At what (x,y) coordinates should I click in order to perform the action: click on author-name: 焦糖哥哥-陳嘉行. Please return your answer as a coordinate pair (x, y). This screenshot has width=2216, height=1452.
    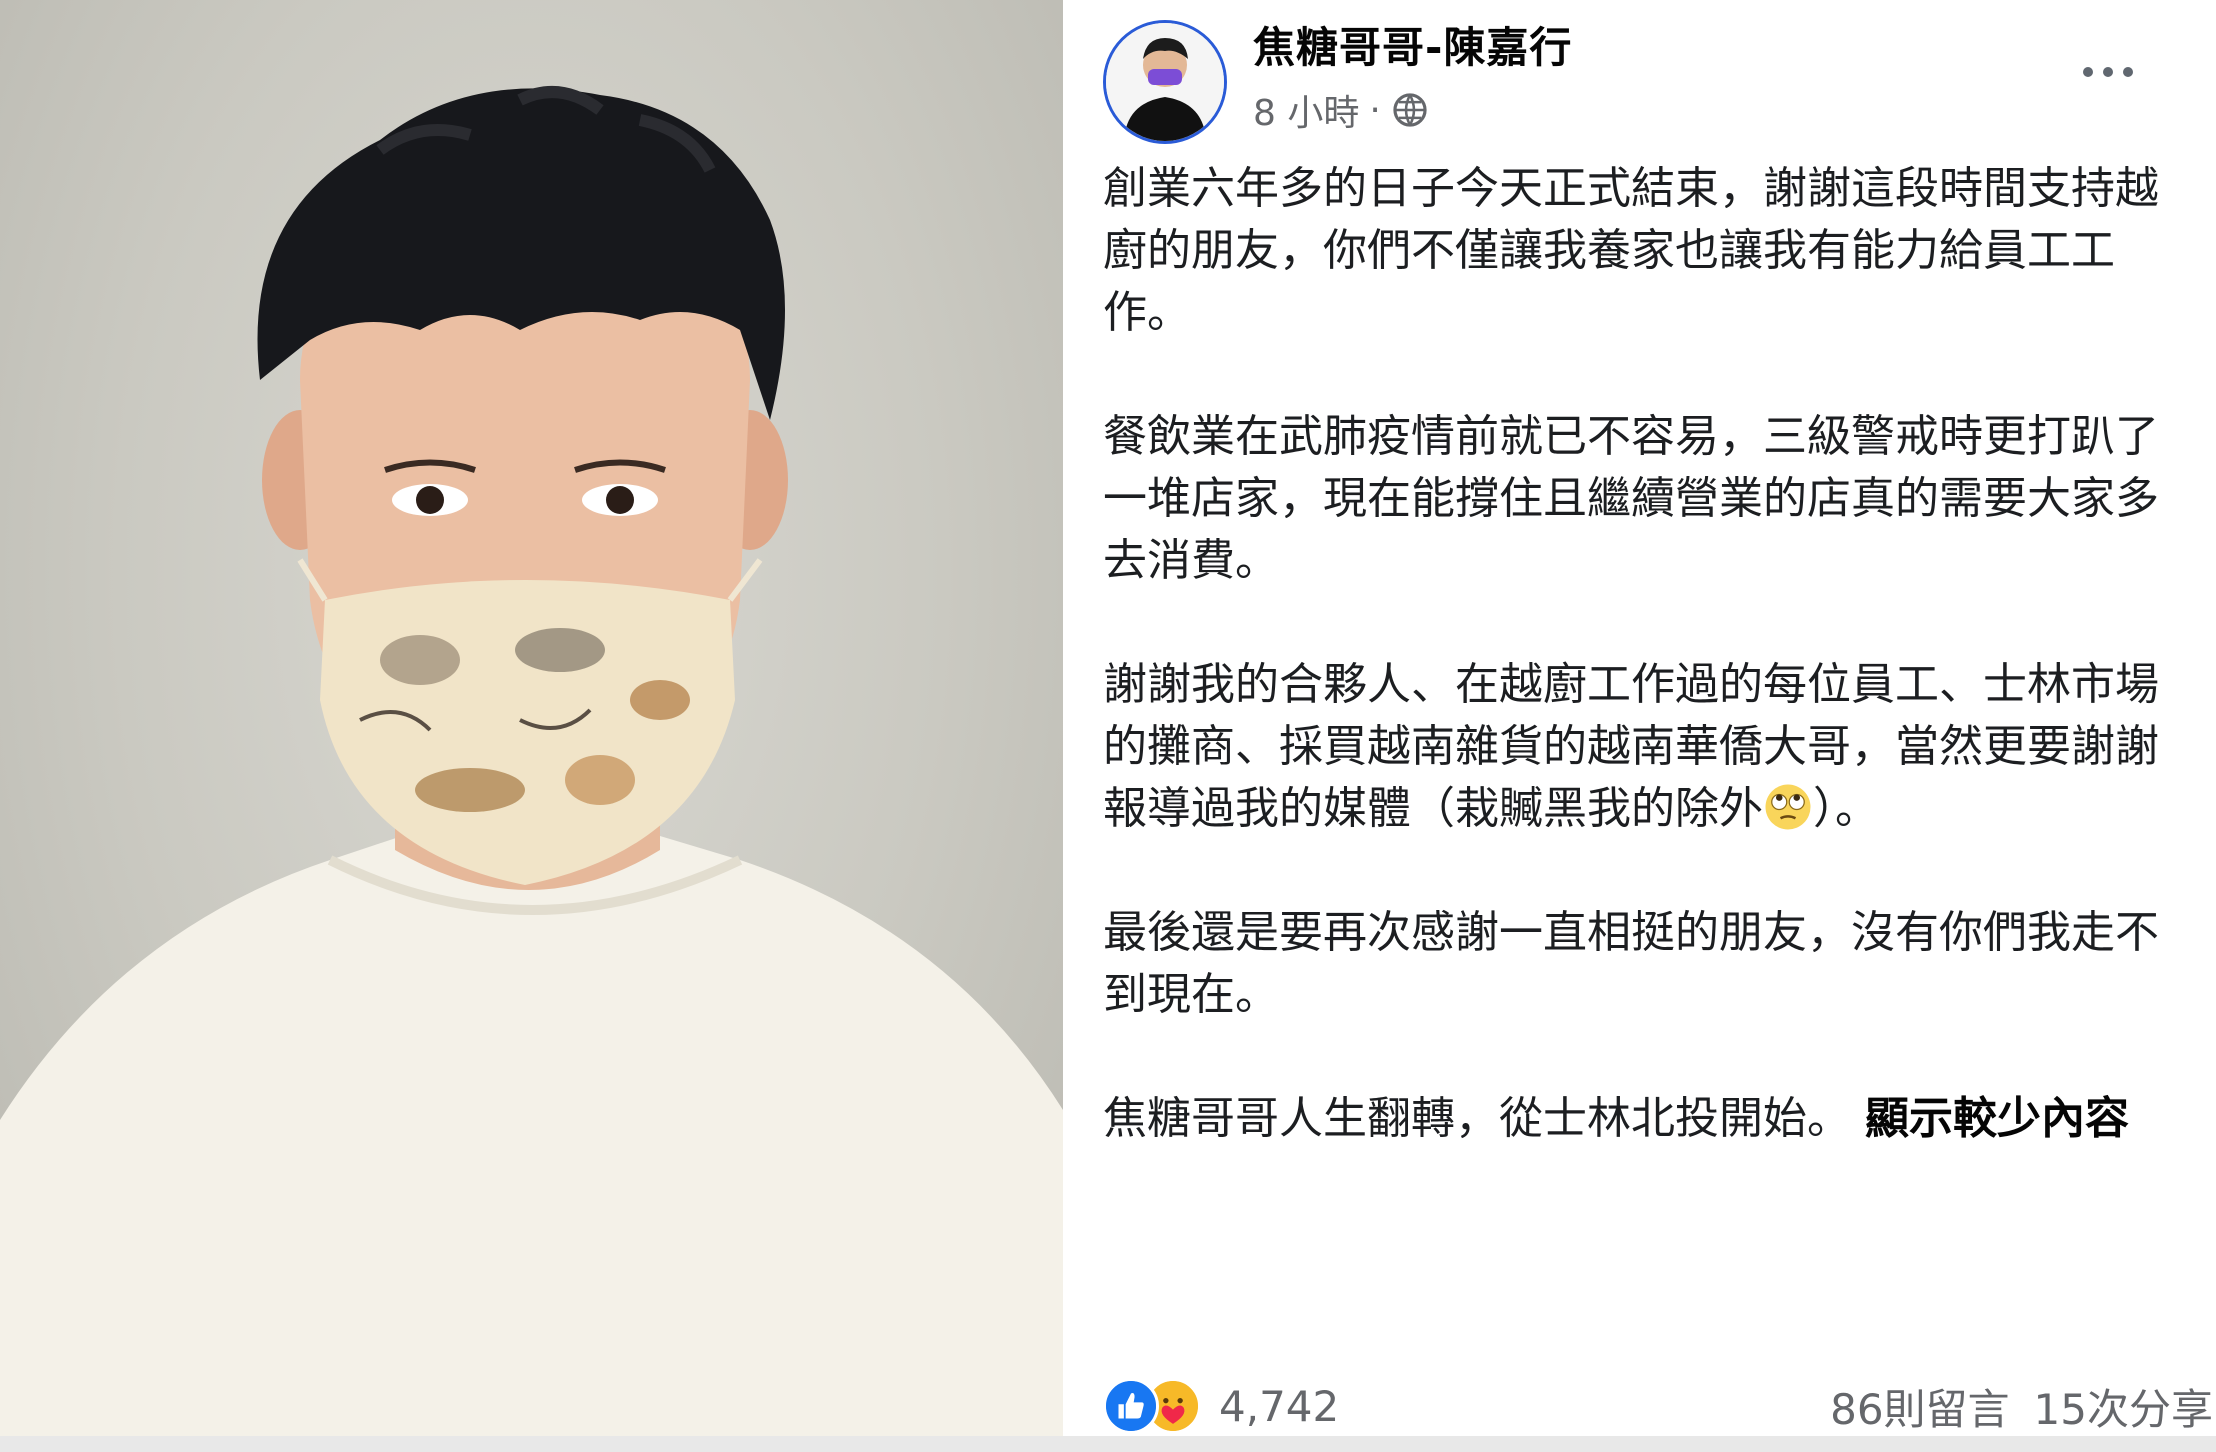
    Looking at the image, I should click on (1412, 44).